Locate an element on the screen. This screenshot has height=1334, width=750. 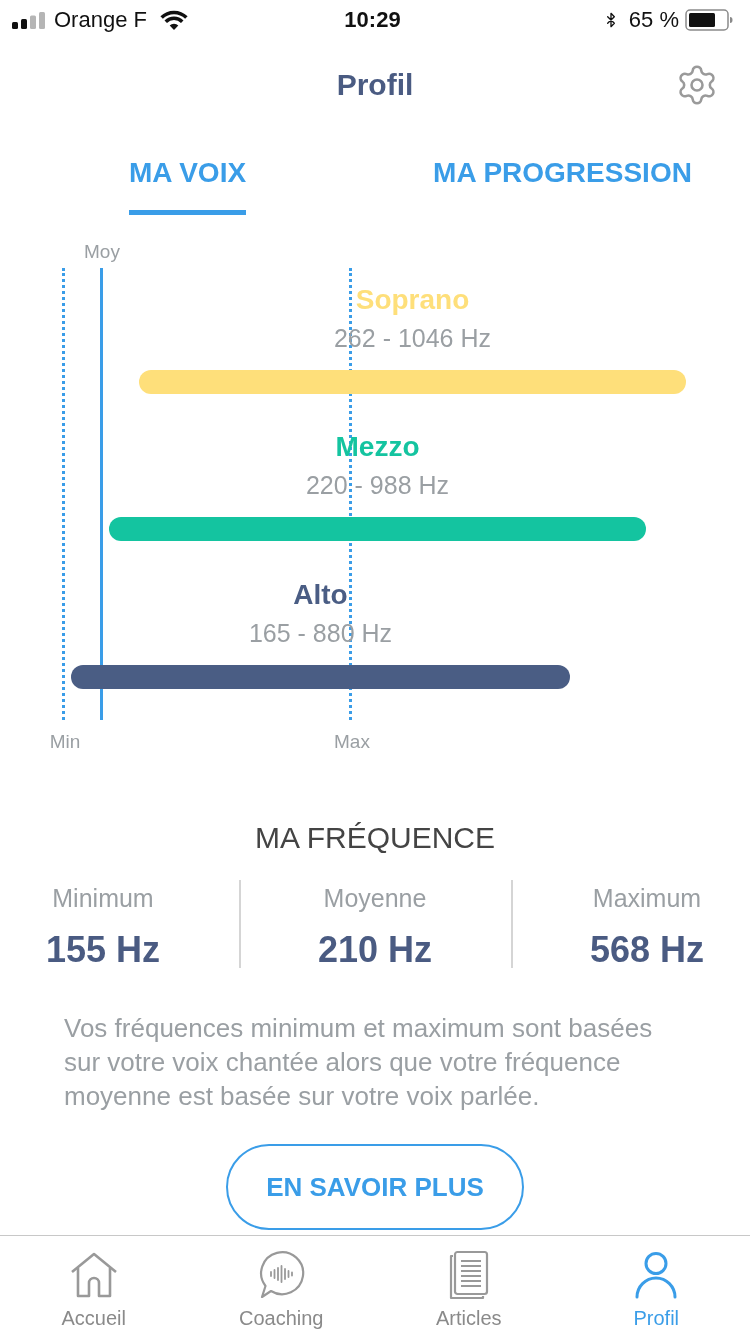
stat-label: Moyenne is located at coordinates (375, 898).